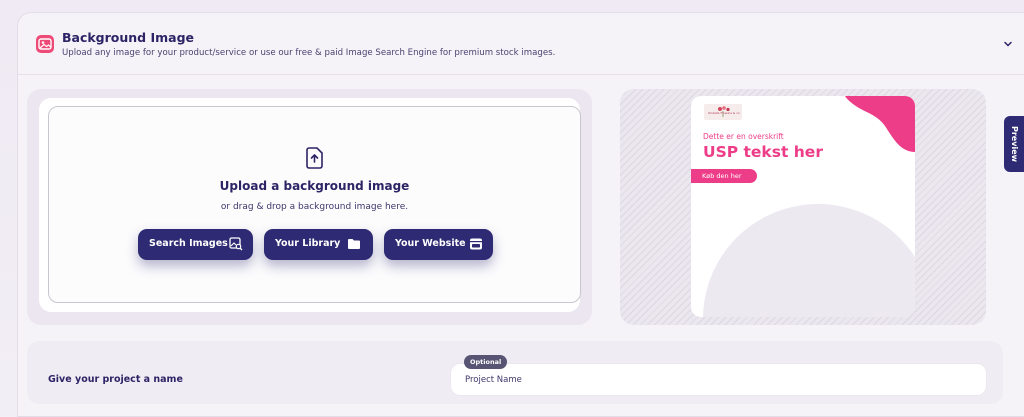 This screenshot has width=1024, height=417. Describe the element at coordinates (880, 124) in the screenshot. I see `ad-corner-blob` at that location.